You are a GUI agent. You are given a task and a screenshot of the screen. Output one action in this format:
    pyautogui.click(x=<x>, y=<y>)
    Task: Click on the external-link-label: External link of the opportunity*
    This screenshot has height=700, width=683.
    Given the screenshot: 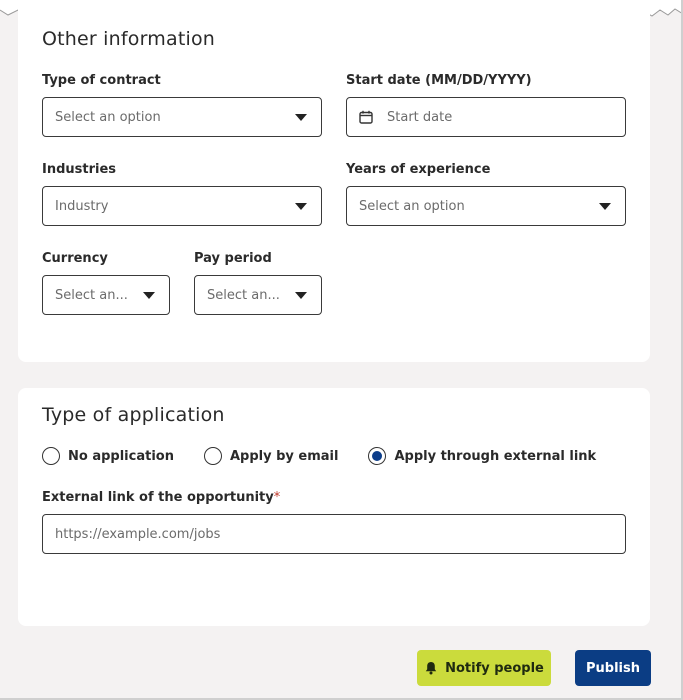 What is the action you would take?
    pyautogui.click(x=161, y=497)
    